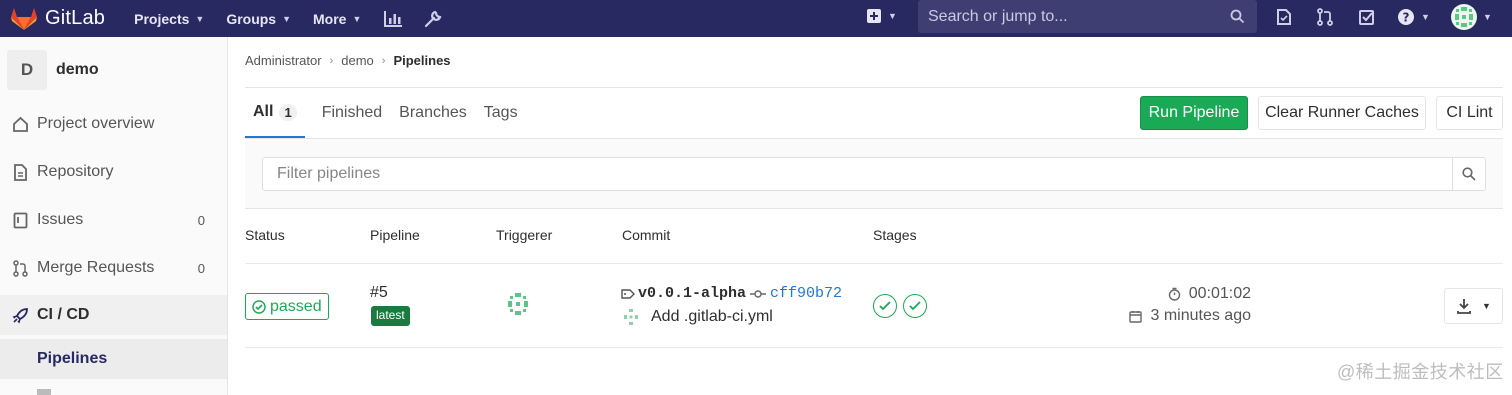 This screenshot has height=395, width=1512. I want to click on groups-menu: Groups ▼, so click(258, 19).